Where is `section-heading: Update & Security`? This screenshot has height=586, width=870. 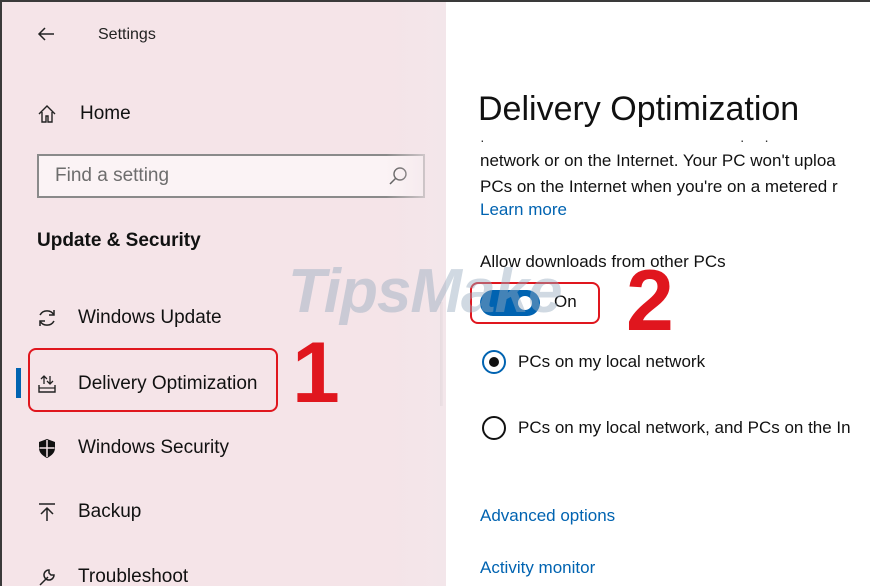
section-heading: Update & Security is located at coordinates (119, 240).